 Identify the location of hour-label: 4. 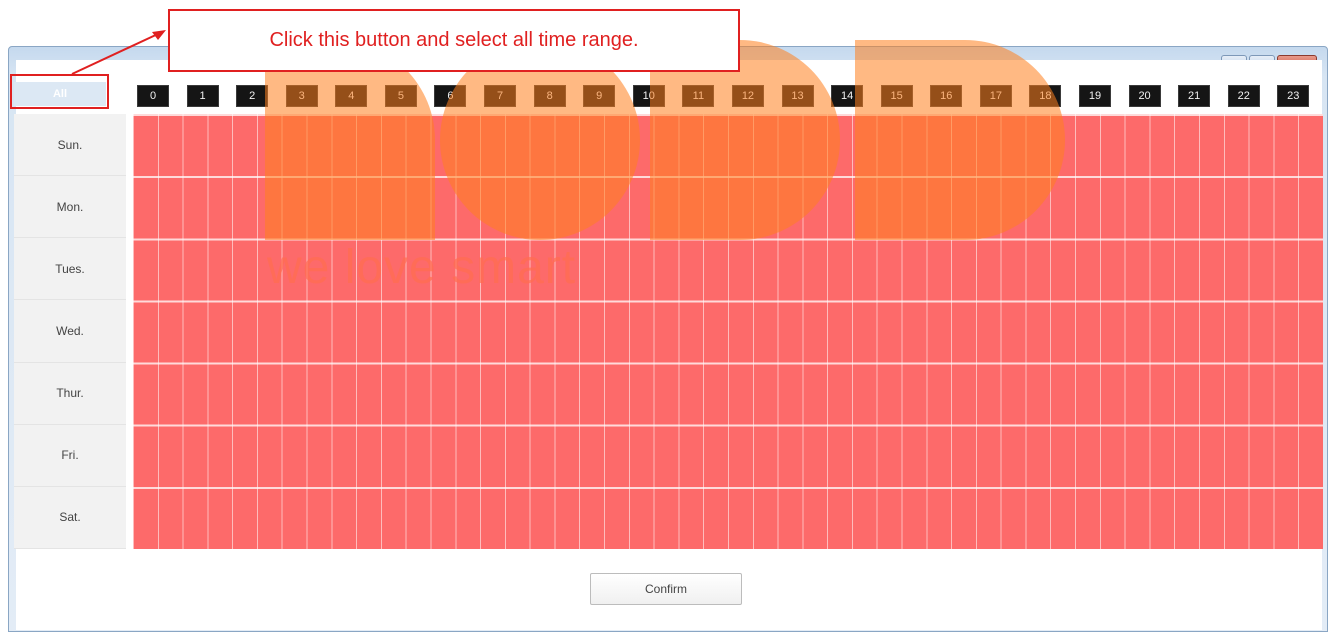
(351, 96).